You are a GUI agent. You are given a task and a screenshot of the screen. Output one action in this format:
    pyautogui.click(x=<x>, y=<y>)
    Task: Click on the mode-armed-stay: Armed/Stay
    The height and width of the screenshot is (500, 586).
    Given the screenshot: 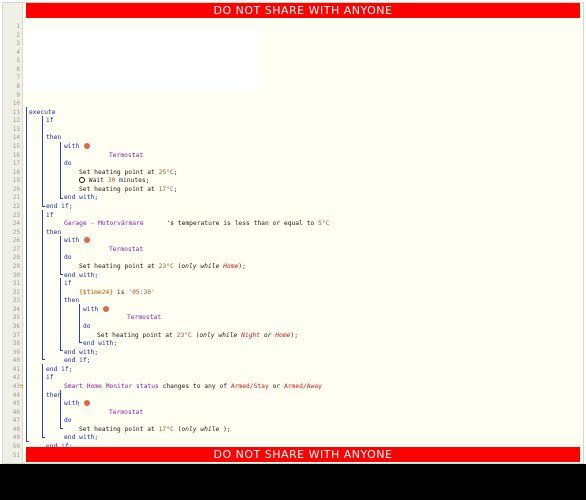 What is the action you would take?
    pyautogui.click(x=249, y=386)
    